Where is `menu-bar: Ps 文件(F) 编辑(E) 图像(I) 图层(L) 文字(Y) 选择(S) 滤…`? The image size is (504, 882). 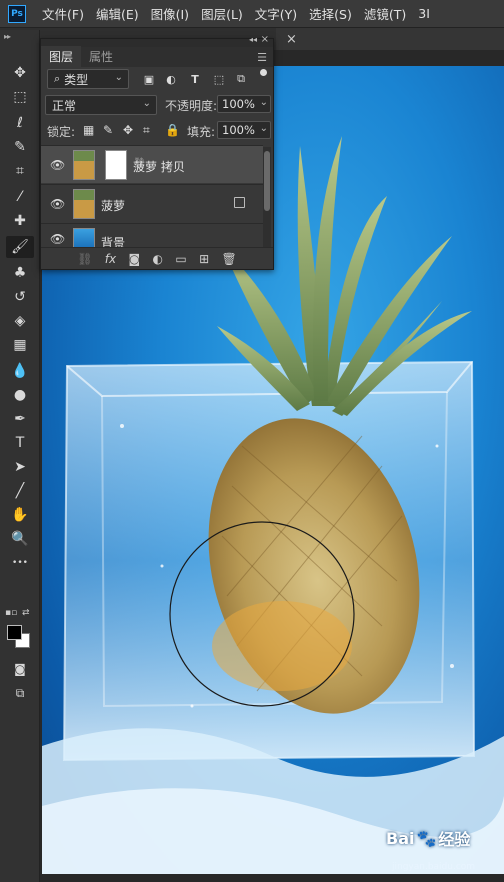
menu-bar: Ps 文件(F) 编辑(E) 图像(I) 图层(L) 文字(Y) 选择(S) 滤… is located at coordinates (252, 14).